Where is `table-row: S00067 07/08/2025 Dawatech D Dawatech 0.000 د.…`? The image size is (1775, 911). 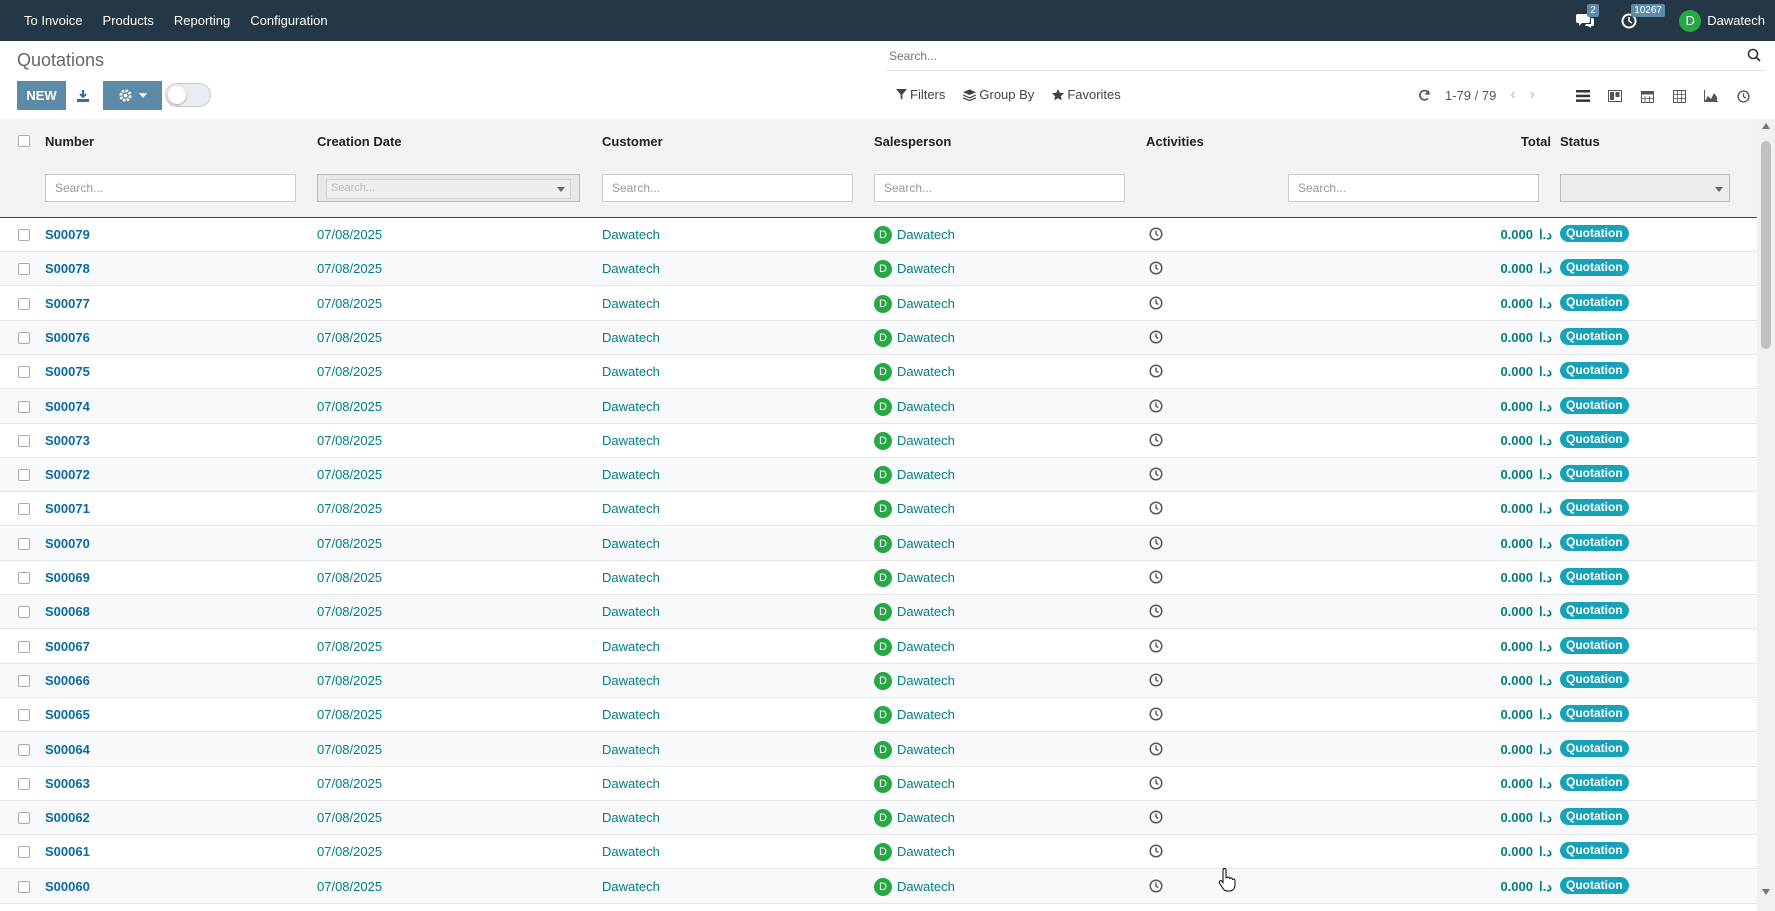
table-row: S00067 07/08/2025 Dawatech D Dawatech 0.000 د.… is located at coordinates (878, 647).